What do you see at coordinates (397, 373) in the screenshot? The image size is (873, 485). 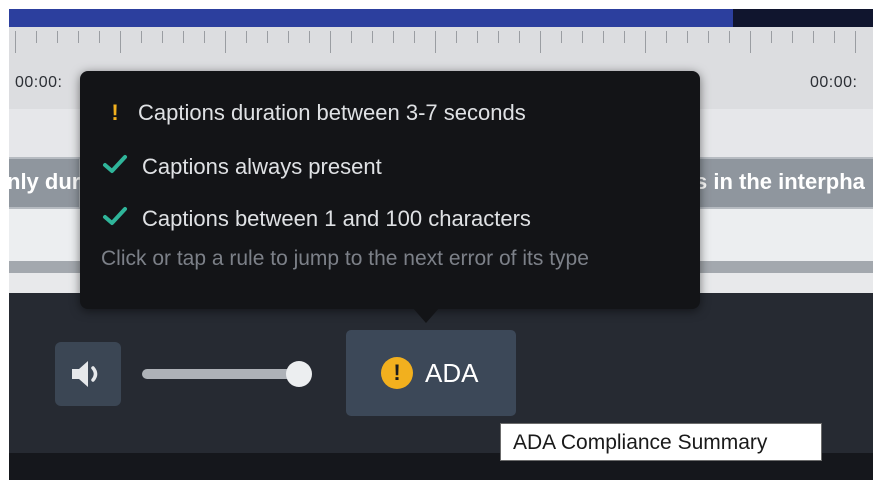 I see `warning-circle-icon: !` at bounding box center [397, 373].